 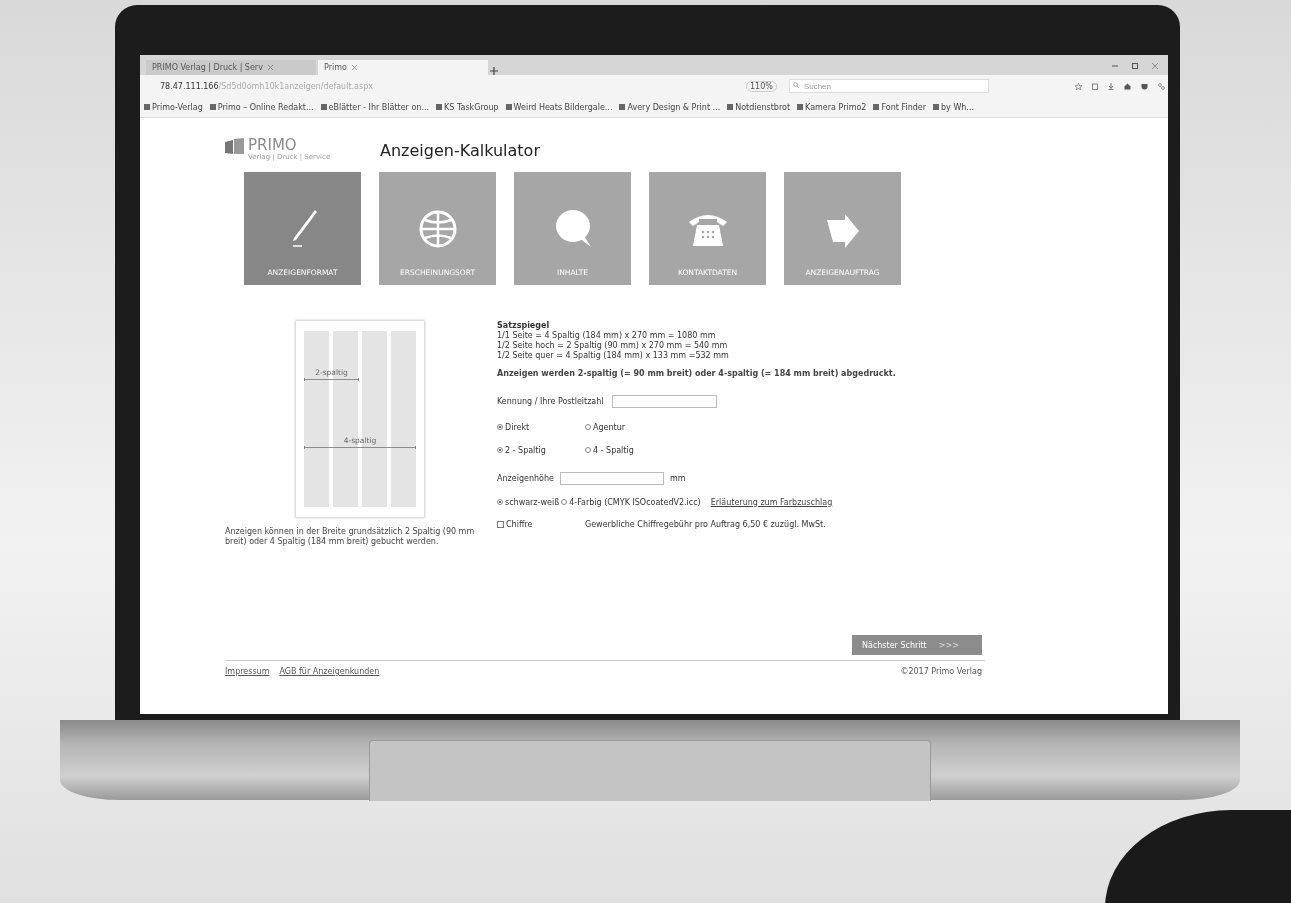 I want to click on copyright-text: ©2017 Primo Verlag, so click(x=941, y=671).